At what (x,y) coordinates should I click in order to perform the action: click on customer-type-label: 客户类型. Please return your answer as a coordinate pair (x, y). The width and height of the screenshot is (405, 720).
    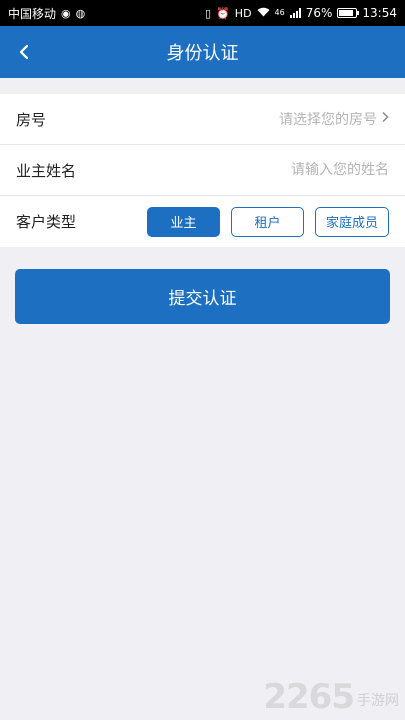
    Looking at the image, I should click on (46, 222).